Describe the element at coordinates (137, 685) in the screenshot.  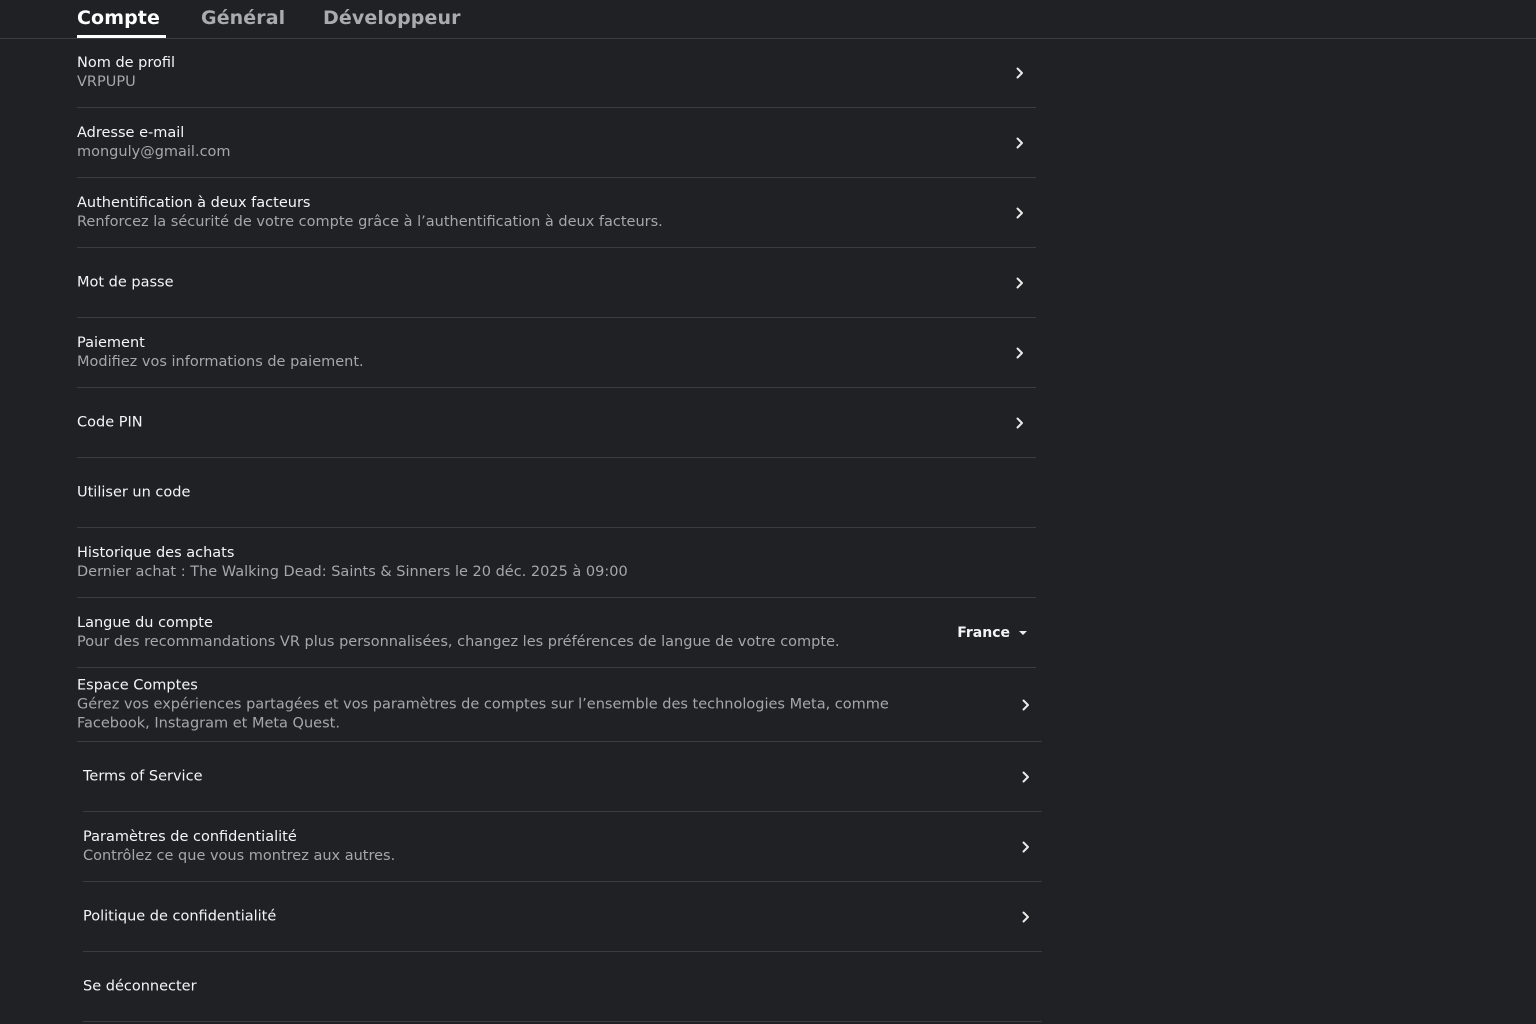
I see `row-title: Espace Comptes` at that location.